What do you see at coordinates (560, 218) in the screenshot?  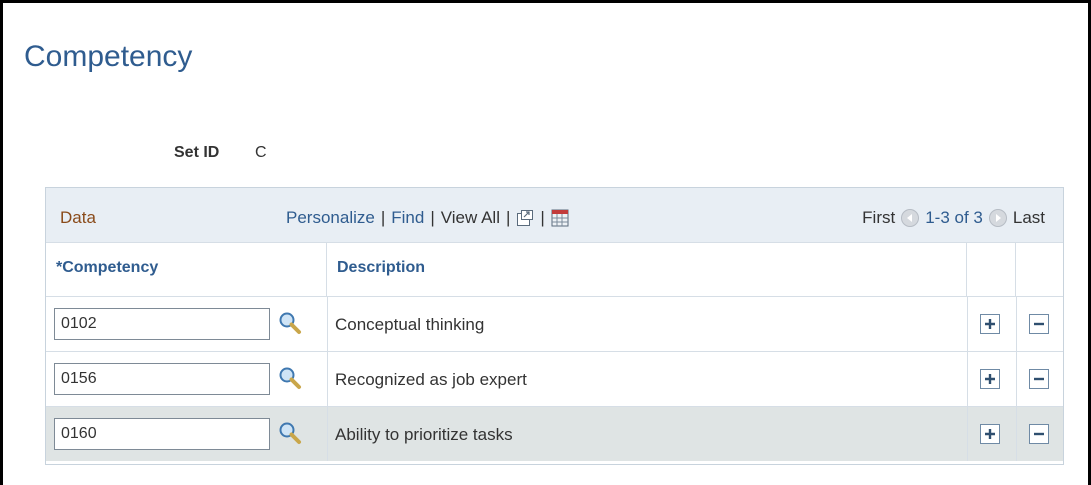 I see `spreadsheet-icon` at bounding box center [560, 218].